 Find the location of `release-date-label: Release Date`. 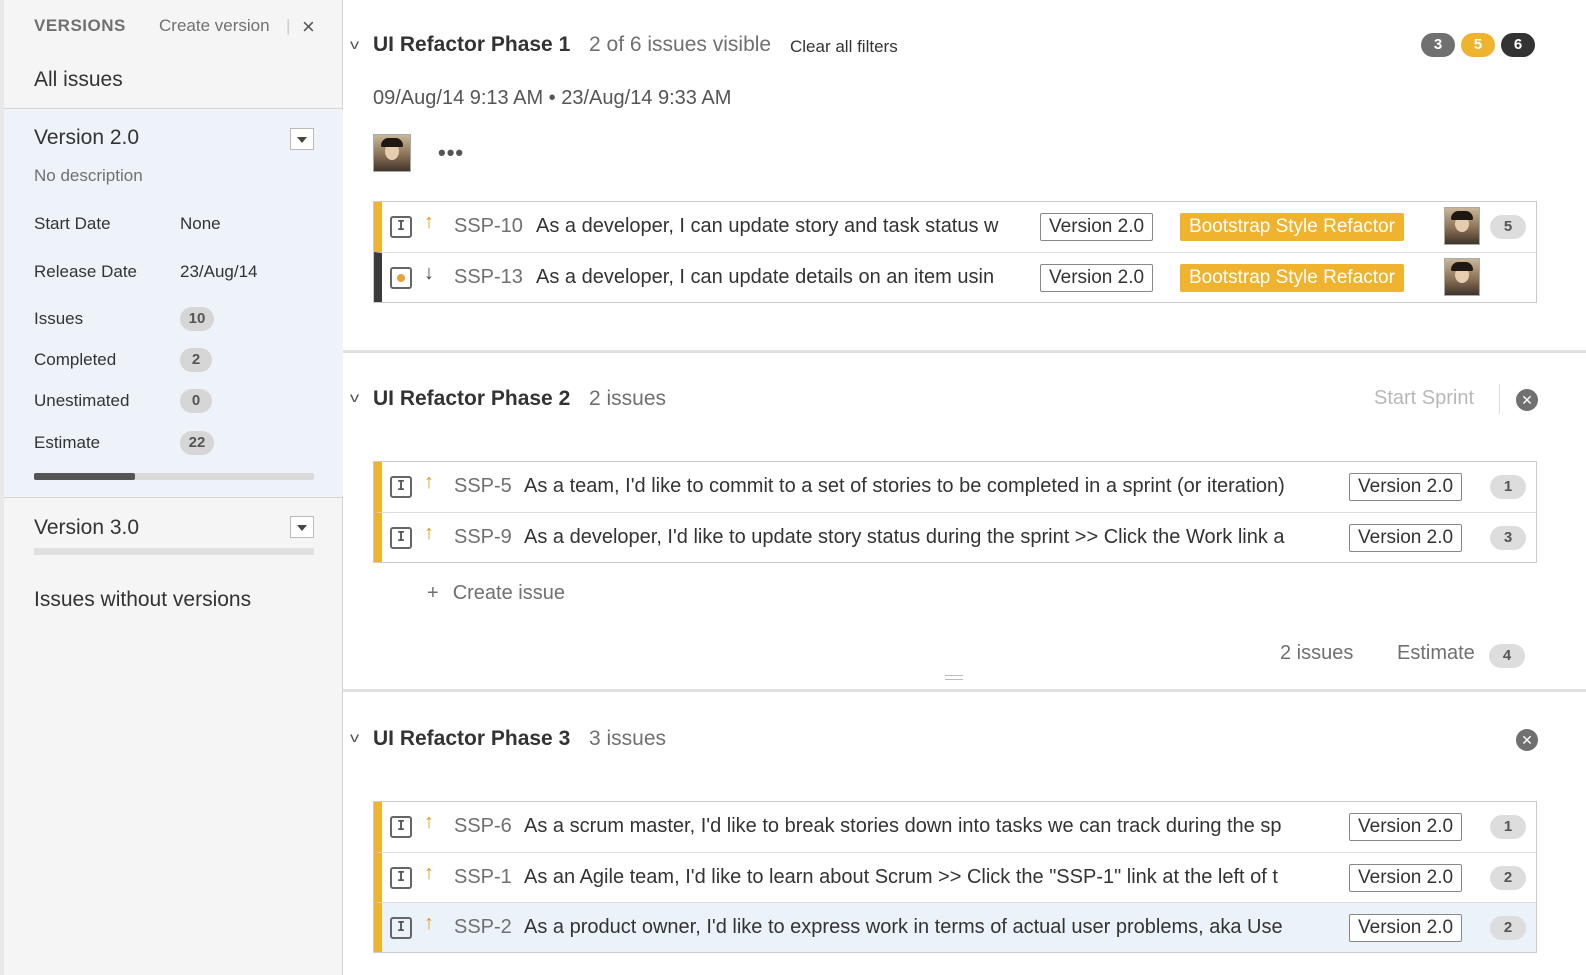

release-date-label: Release Date is located at coordinates (86, 271).